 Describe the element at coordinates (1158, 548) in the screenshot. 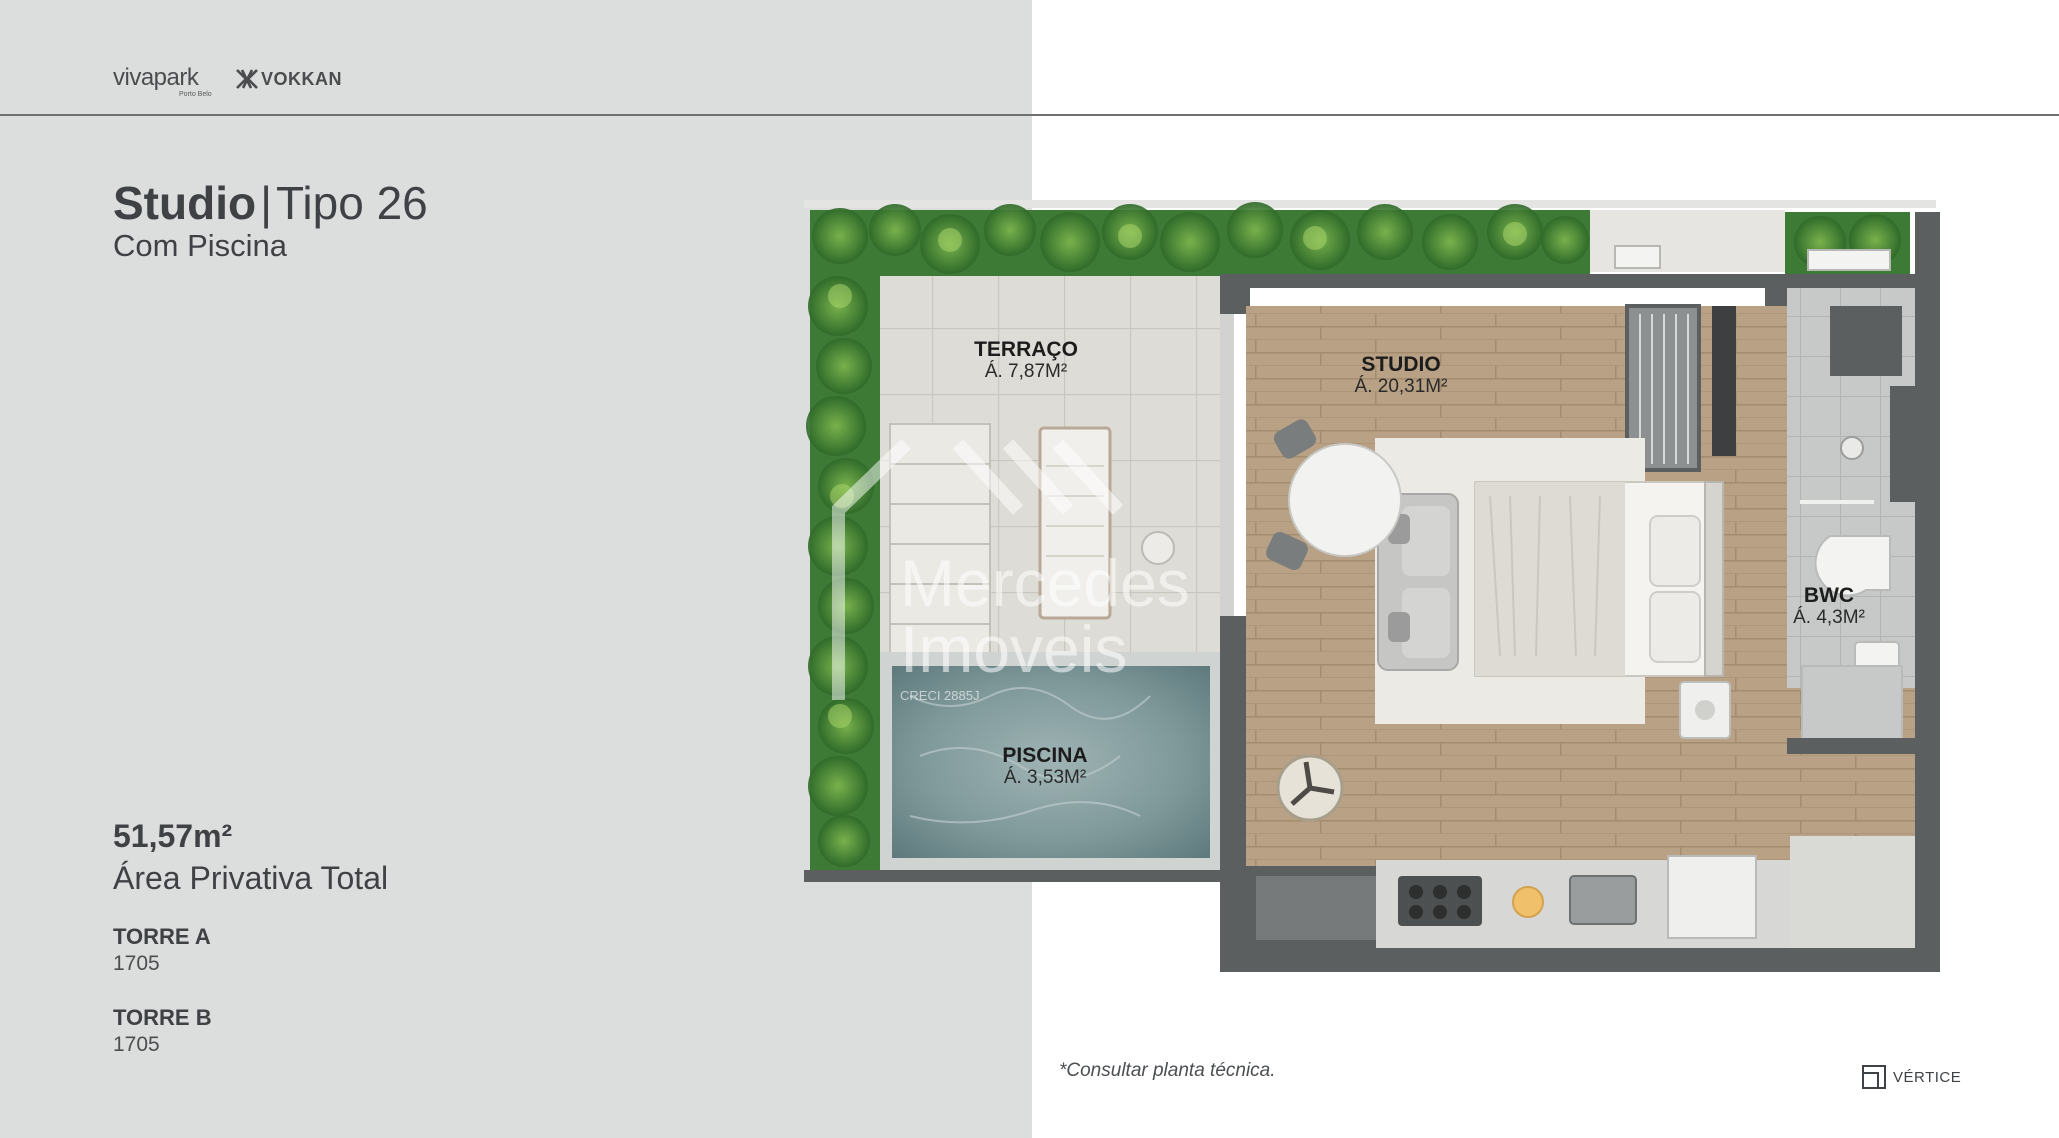

I see `side-table` at that location.